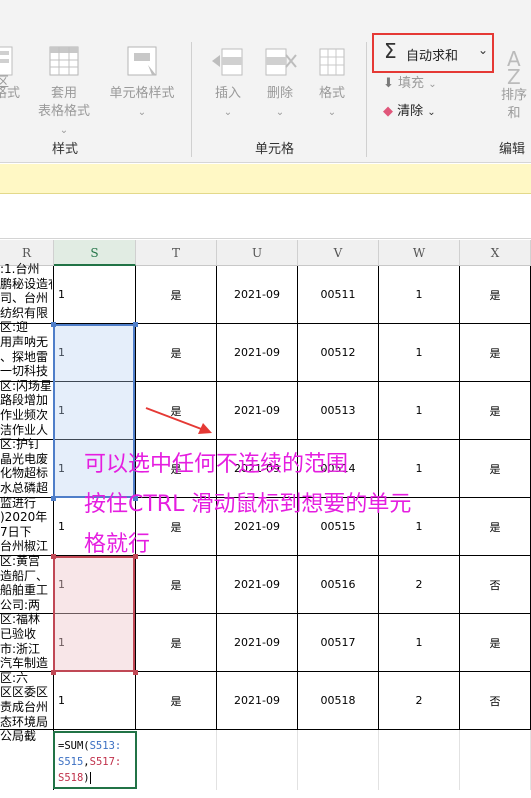 This screenshot has width=531, height=798. What do you see at coordinates (275, 149) in the screenshot?
I see `cells-group-label: 单元格` at bounding box center [275, 149].